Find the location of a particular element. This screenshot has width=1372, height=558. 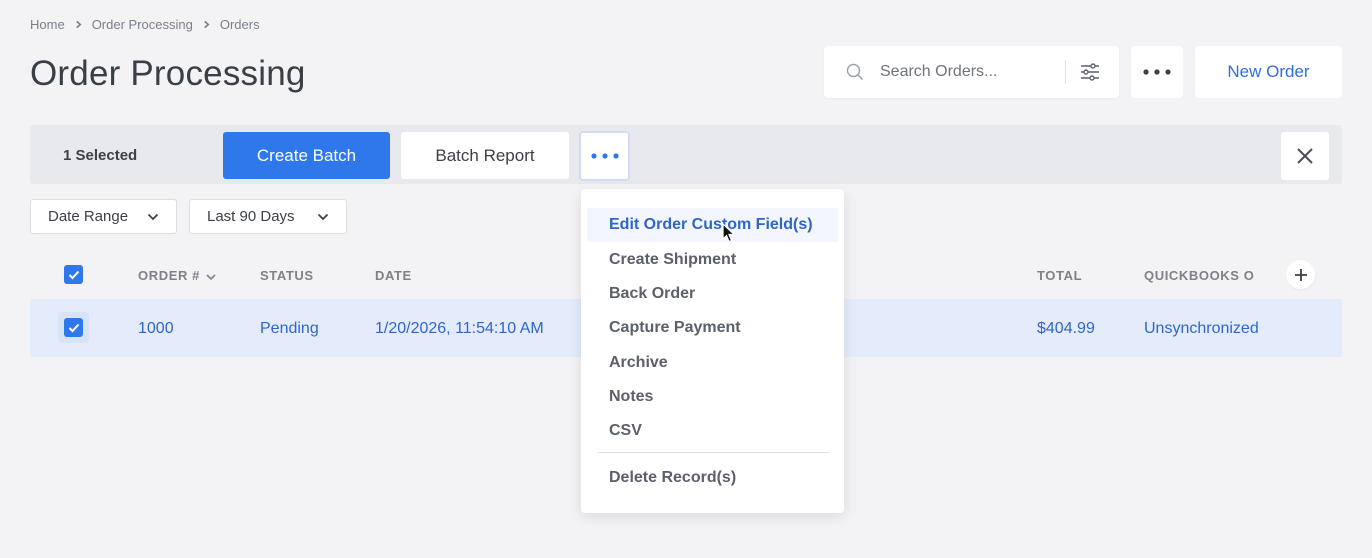

selected-count: 1 Selected is located at coordinates (100, 155).